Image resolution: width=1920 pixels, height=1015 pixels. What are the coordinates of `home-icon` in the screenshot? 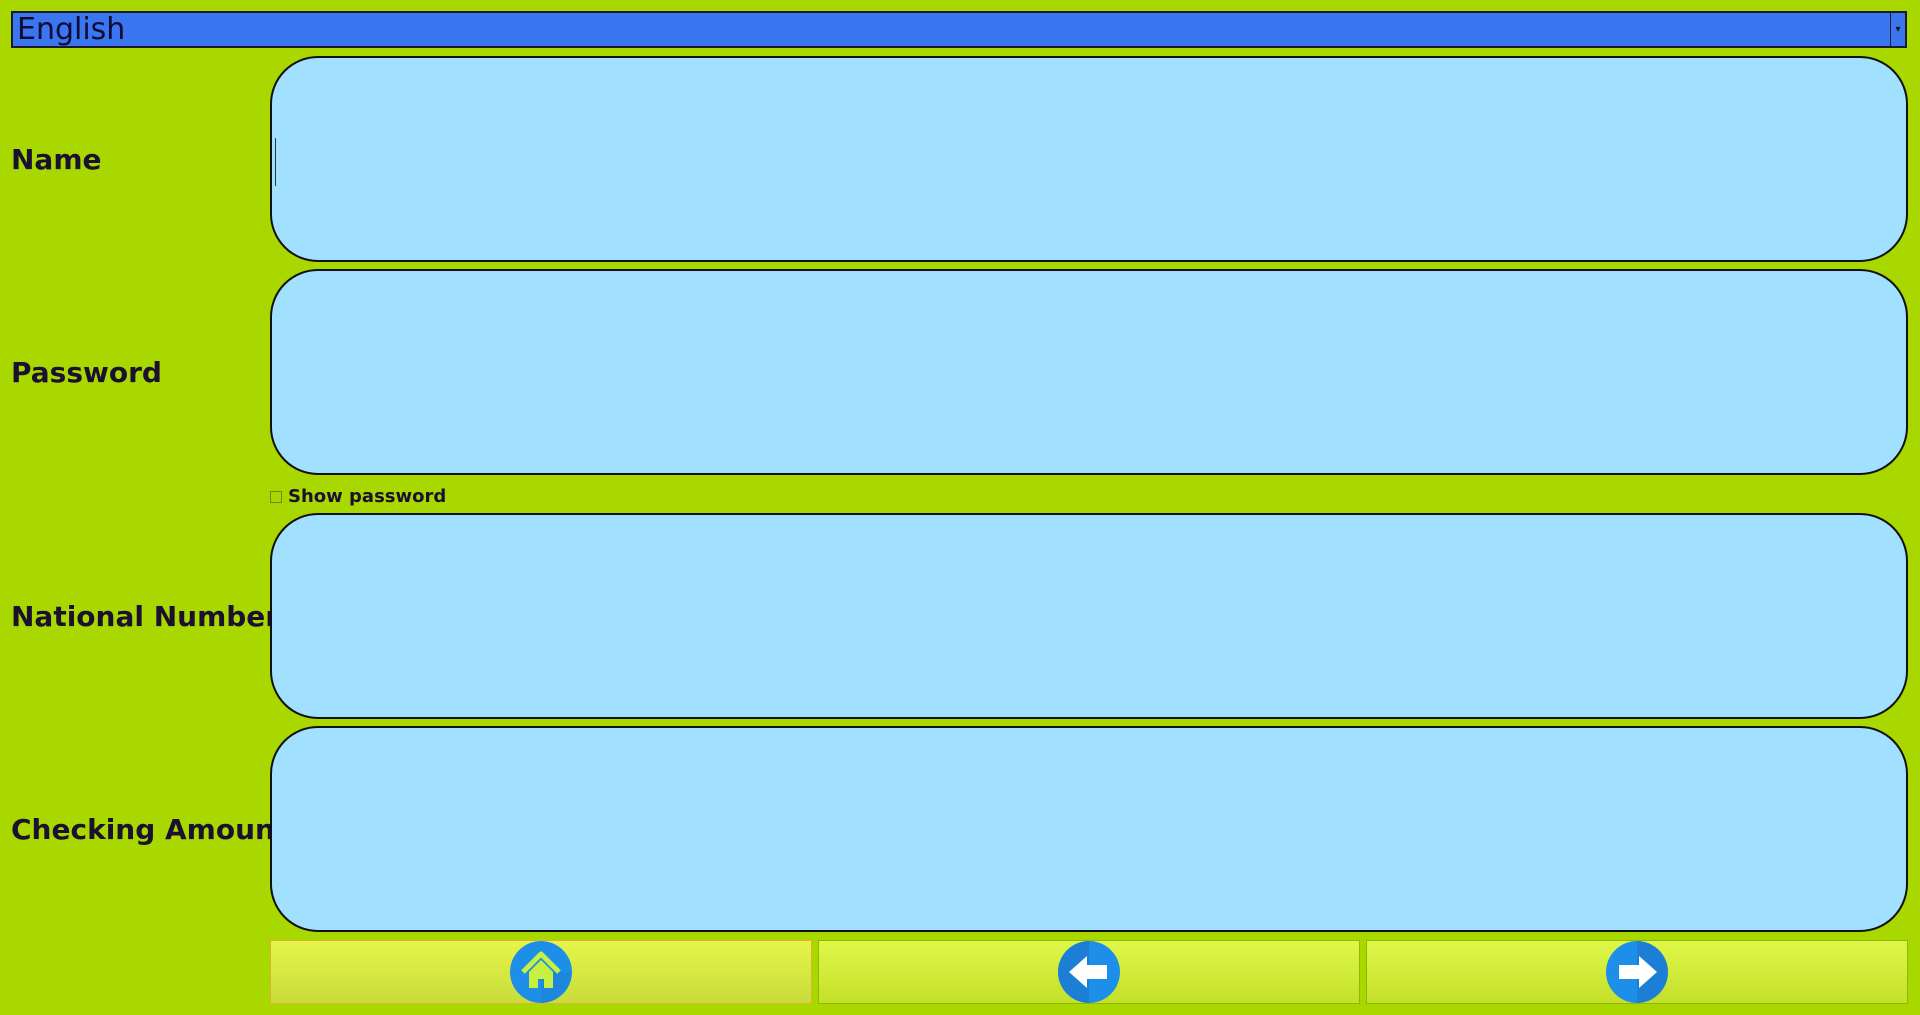 It's located at (541, 972).